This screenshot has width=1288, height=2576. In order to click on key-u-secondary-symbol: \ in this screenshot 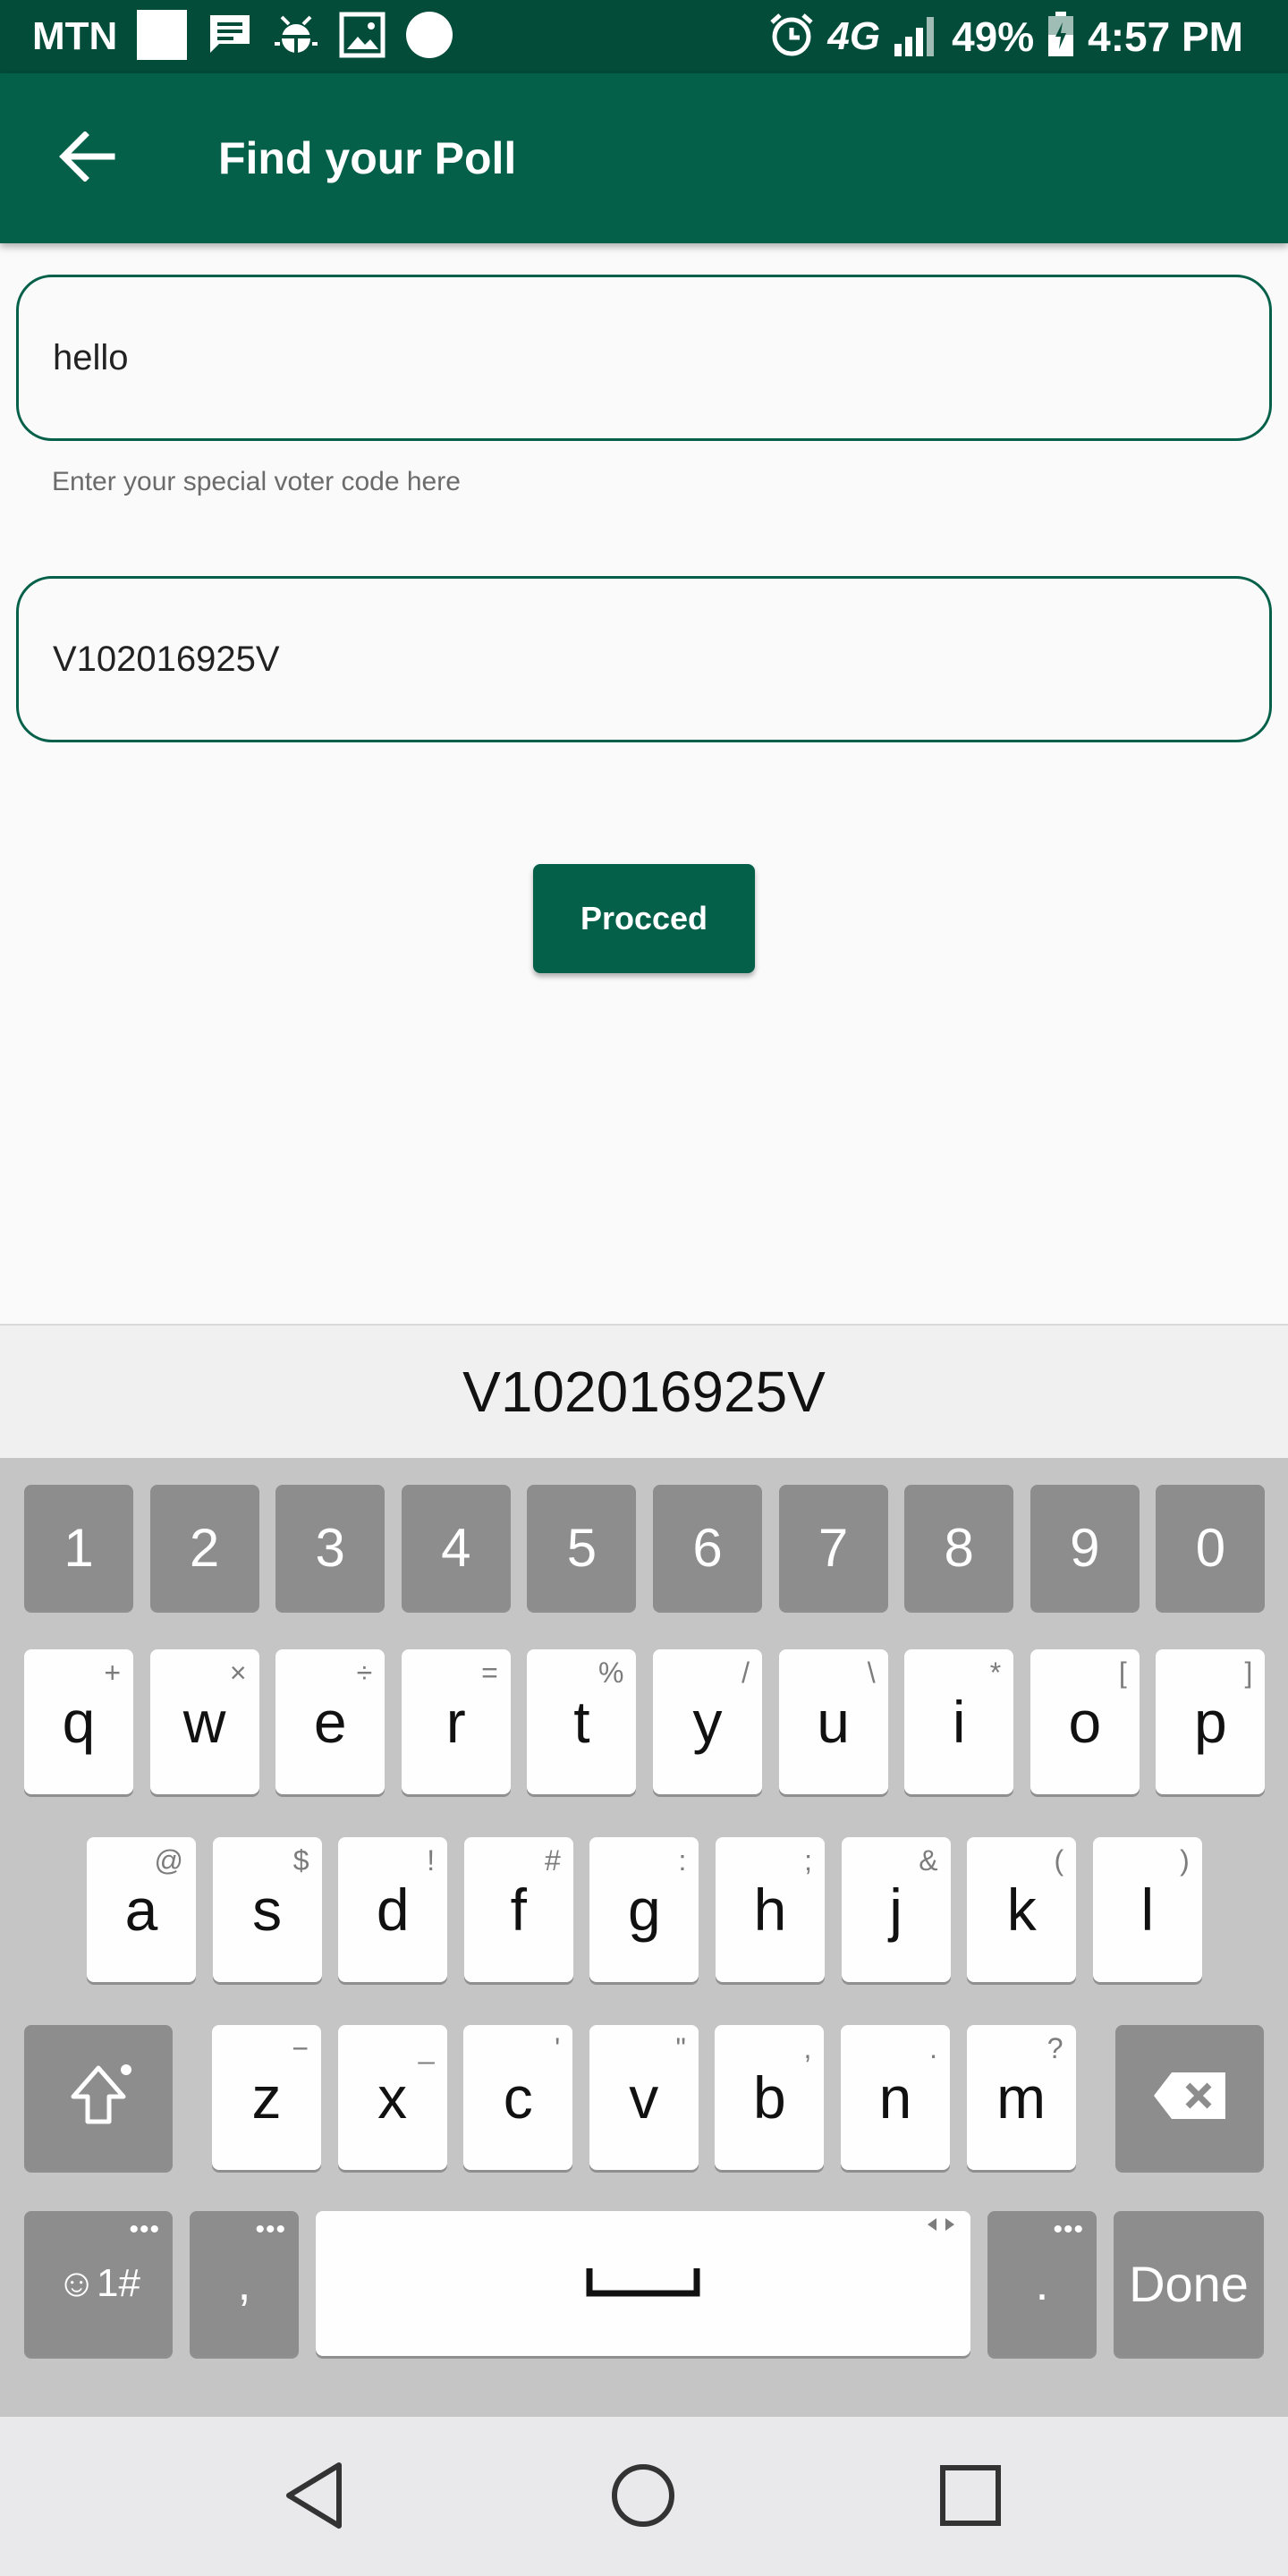, I will do `click(871, 1673)`.